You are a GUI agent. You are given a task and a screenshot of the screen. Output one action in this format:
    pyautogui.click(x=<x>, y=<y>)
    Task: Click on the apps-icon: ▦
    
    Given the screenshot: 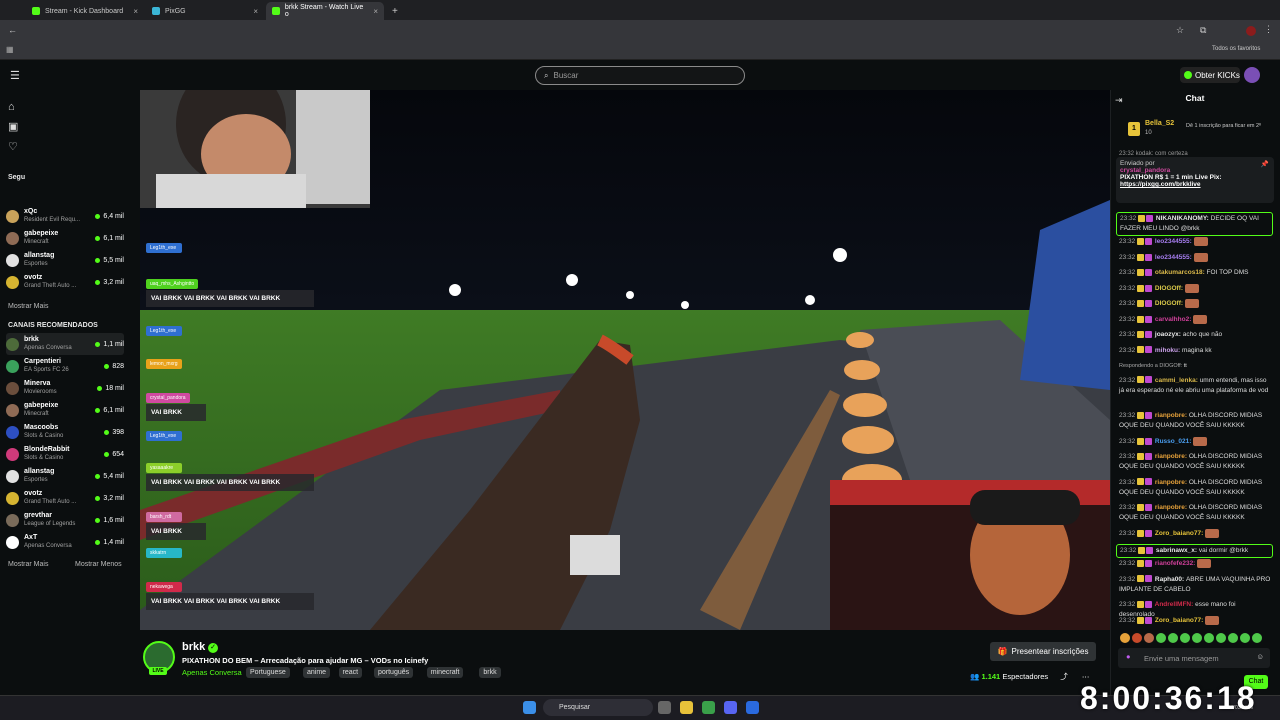 What is the action you would take?
    pyautogui.click(x=10, y=49)
    